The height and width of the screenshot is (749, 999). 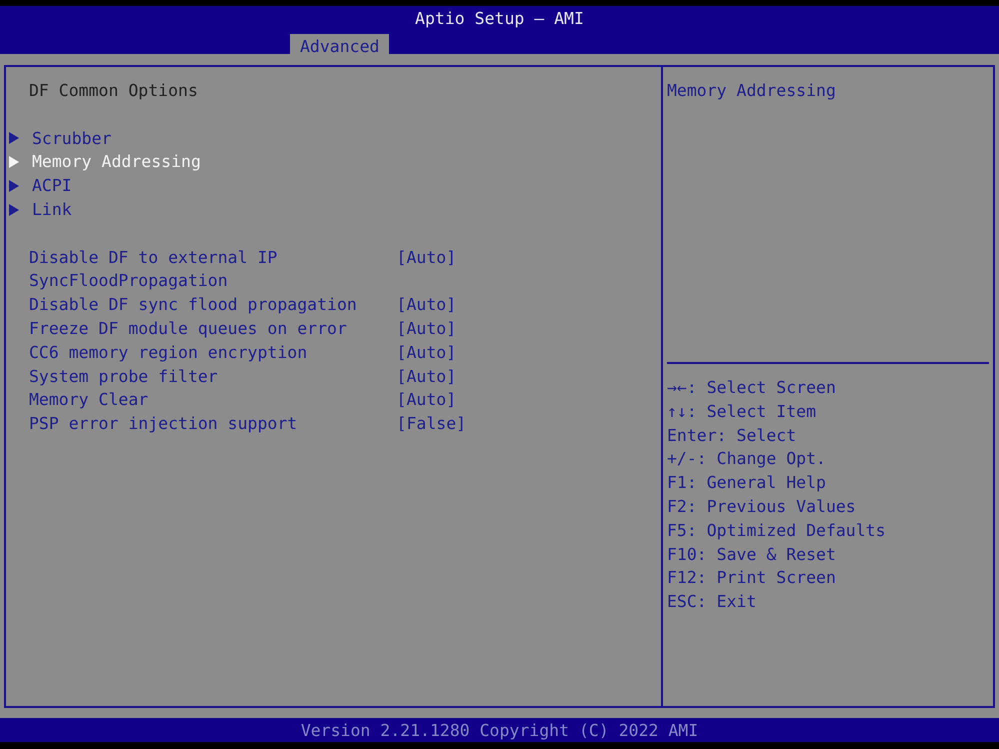 What do you see at coordinates (431, 424) in the screenshot?
I see `setting-value: [False]` at bounding box center [431, 424].